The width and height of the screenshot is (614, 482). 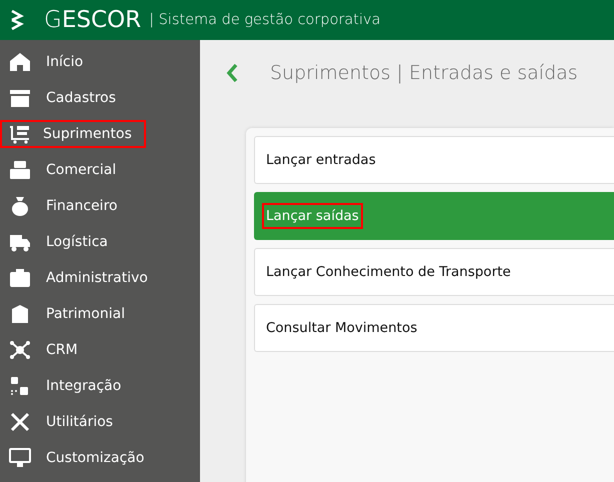 What do you see at coordinates (20, 458) in the screenshot?
I see `monitor-icon` at bounding box center [20, 458].